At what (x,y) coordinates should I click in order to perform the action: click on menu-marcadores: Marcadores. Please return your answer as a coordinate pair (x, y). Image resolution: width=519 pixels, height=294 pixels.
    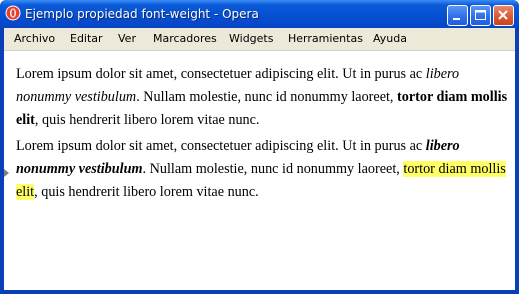
    Looking at the image, I should click on (185, 39).